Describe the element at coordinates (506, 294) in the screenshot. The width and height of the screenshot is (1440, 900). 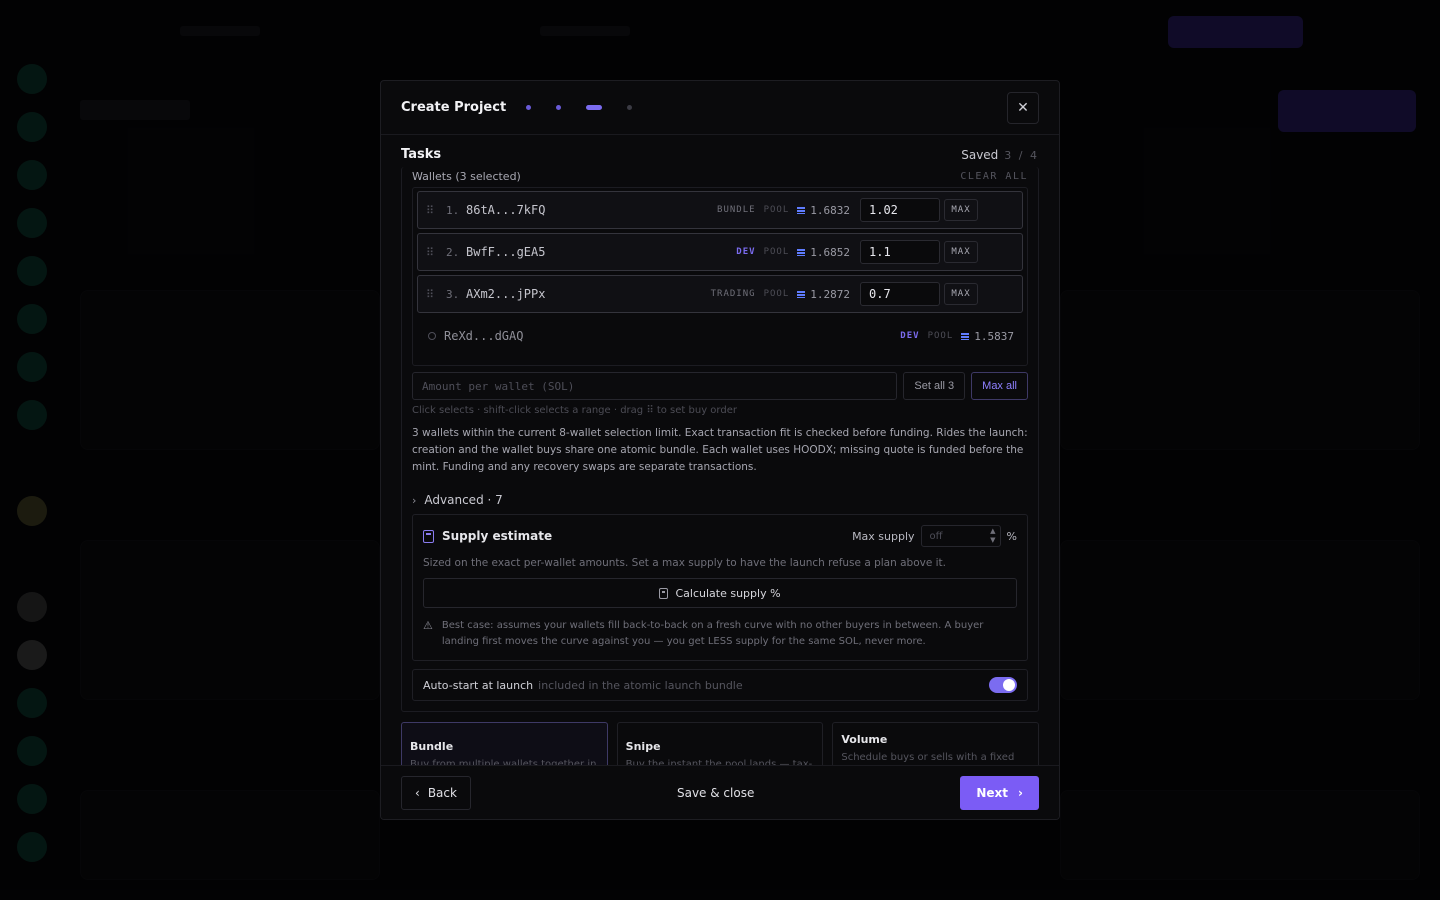
I see `wallet-address: AXm2...jPPx` at that location.